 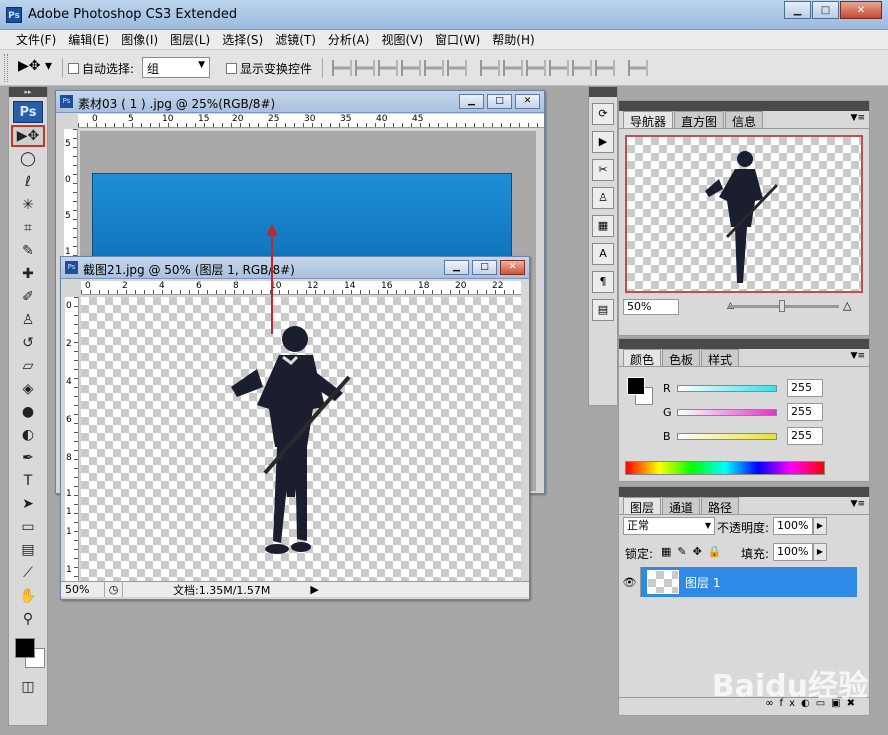 I want to click on show-transform-checkbox, so click(x=231, y=68).